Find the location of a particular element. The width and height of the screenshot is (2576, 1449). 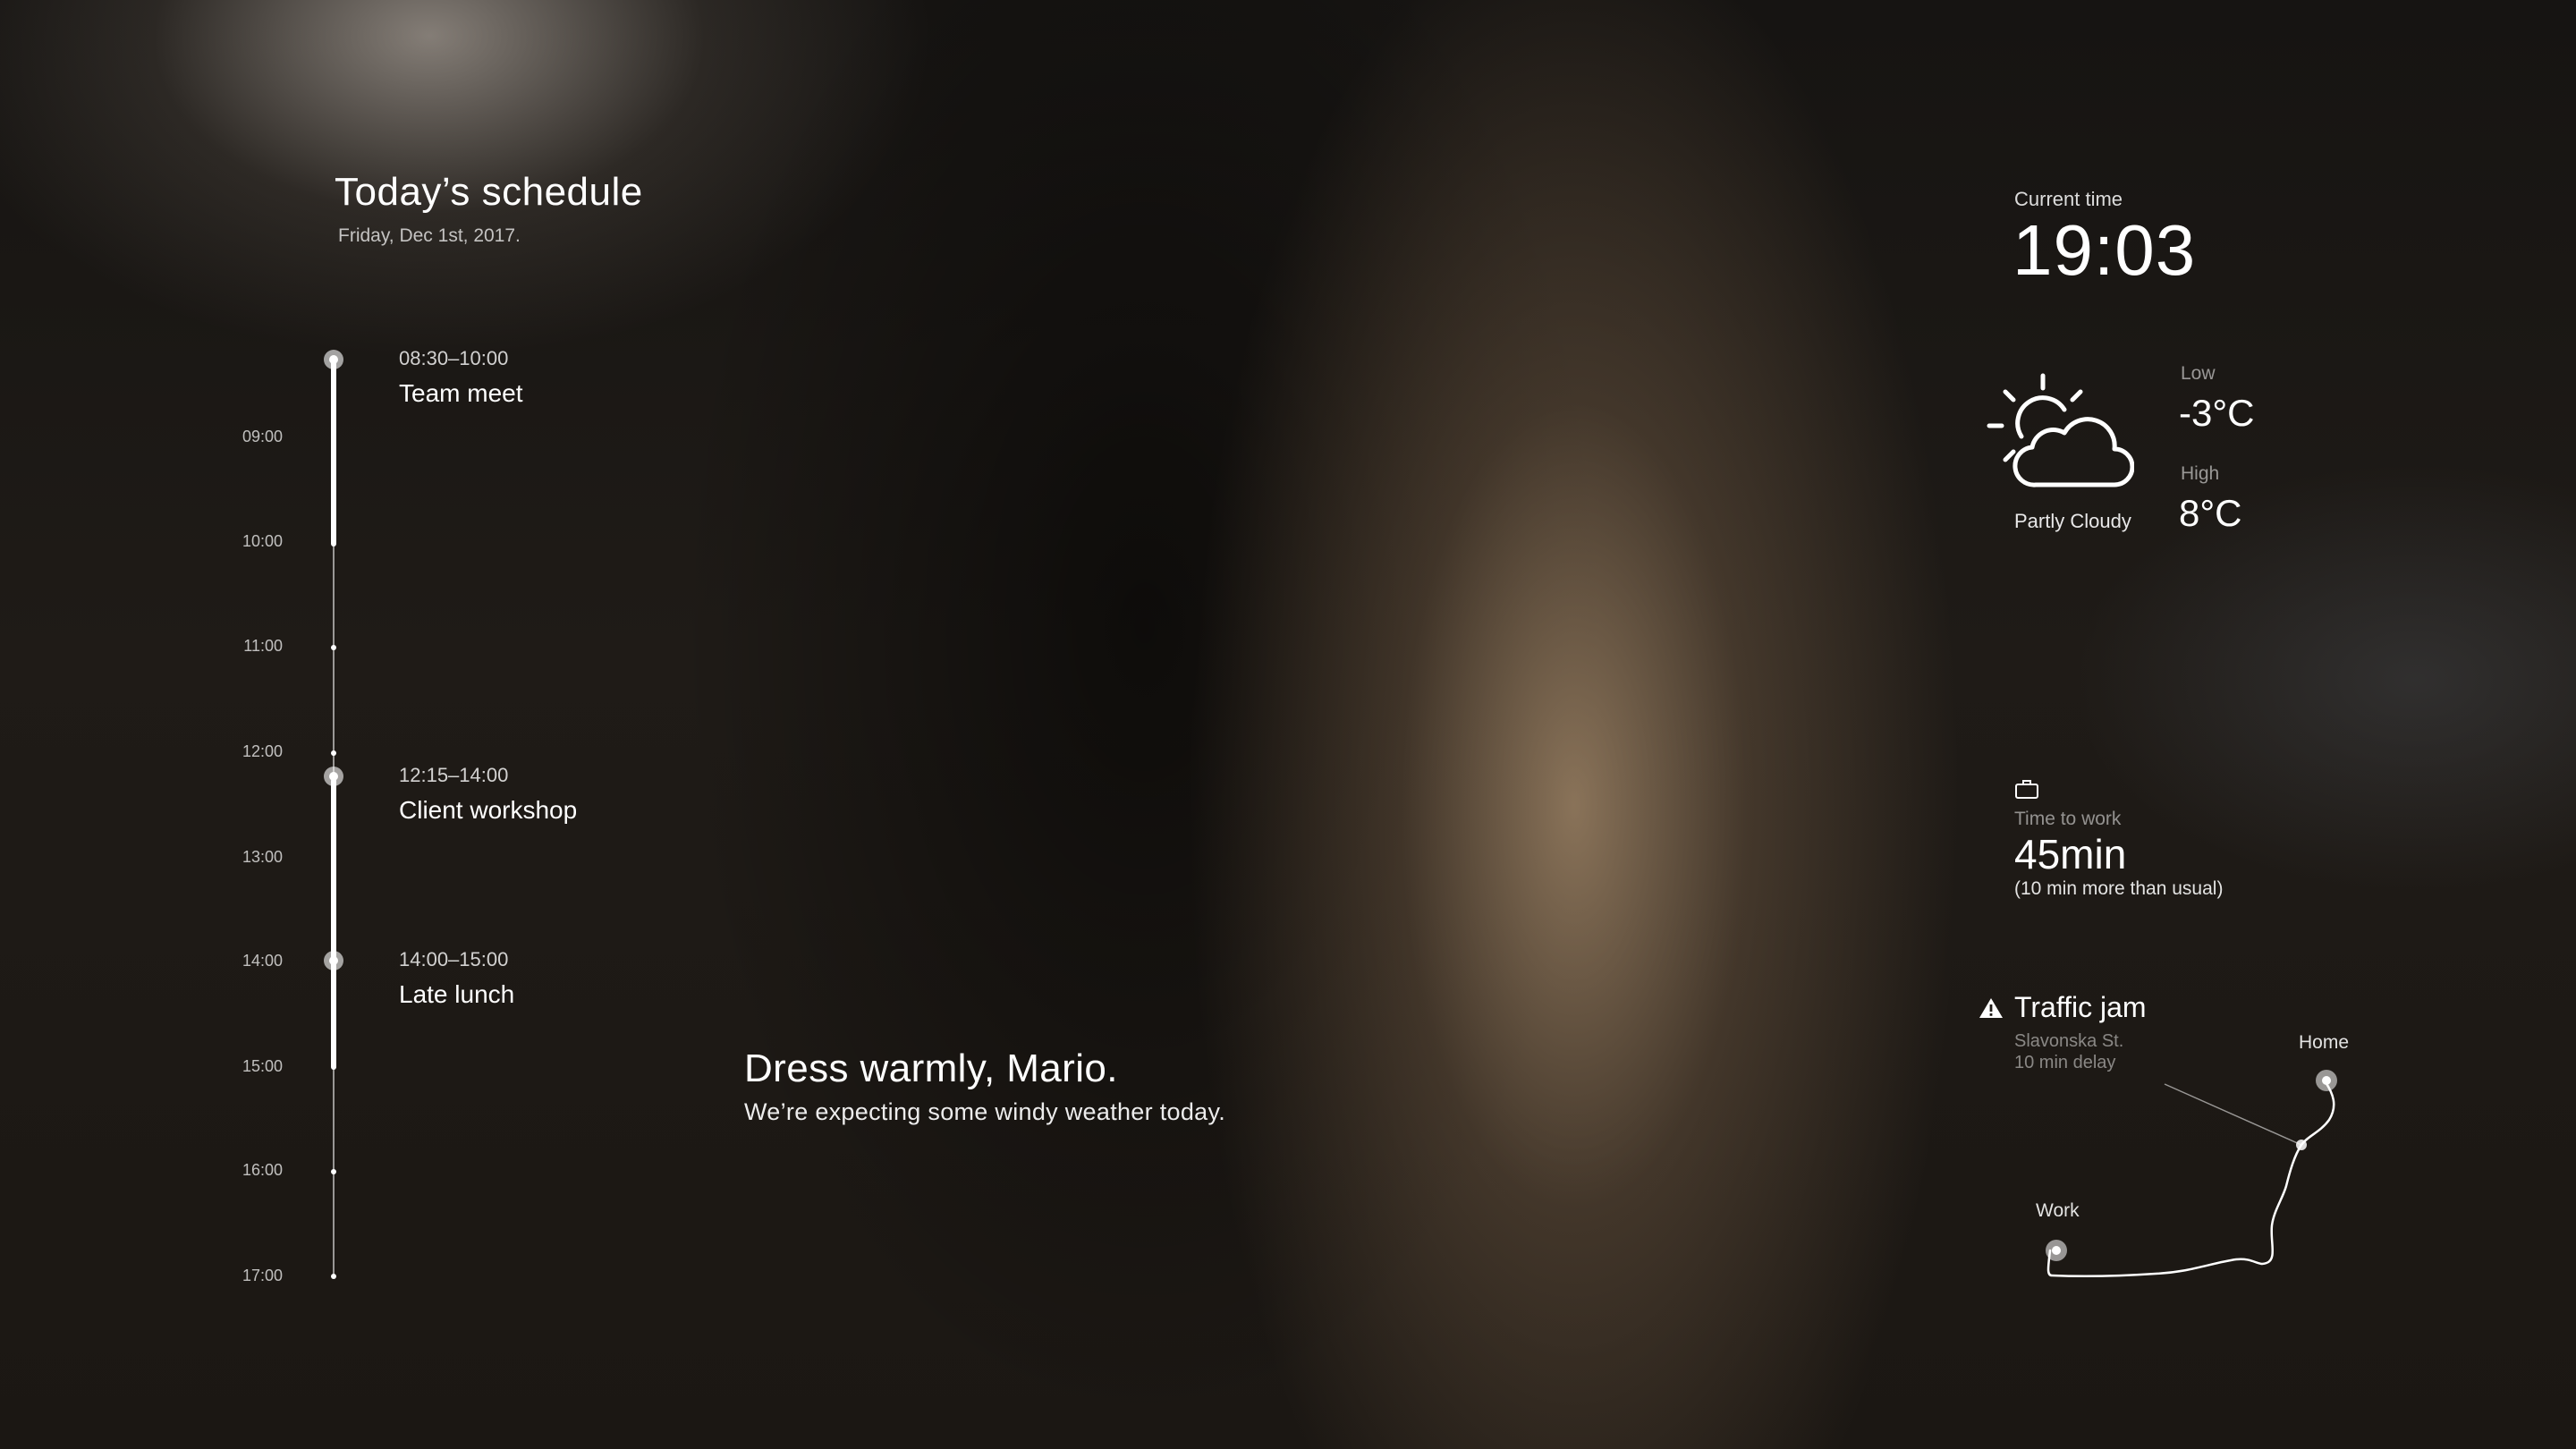

event-time: 08:30–10:00 is located at coordinates (454, 358).